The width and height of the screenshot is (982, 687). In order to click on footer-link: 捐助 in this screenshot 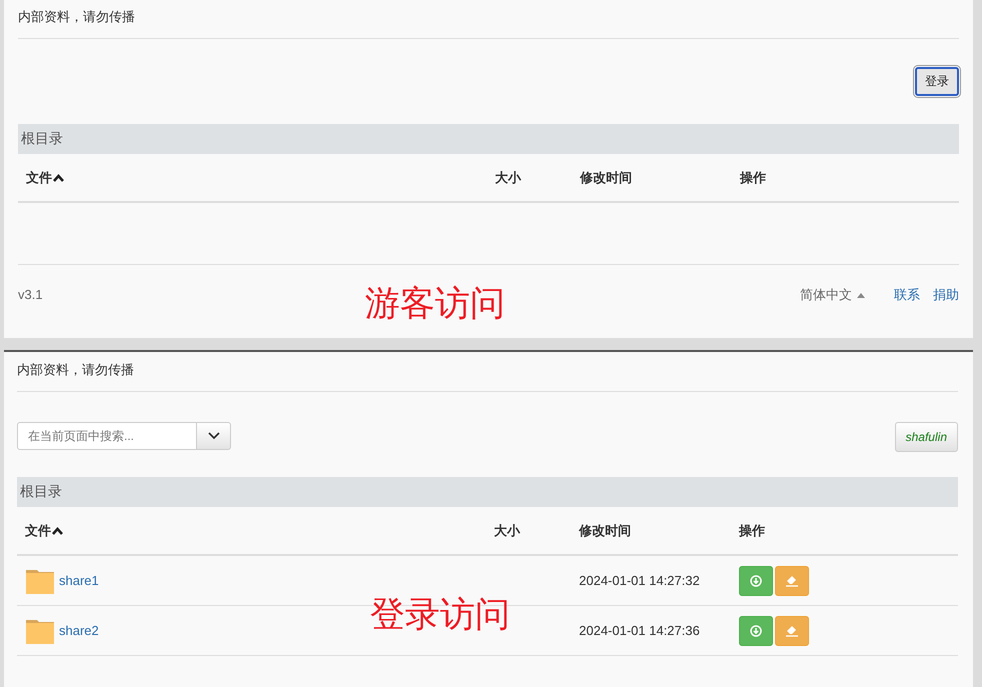, I will do `click(946, 295)`.